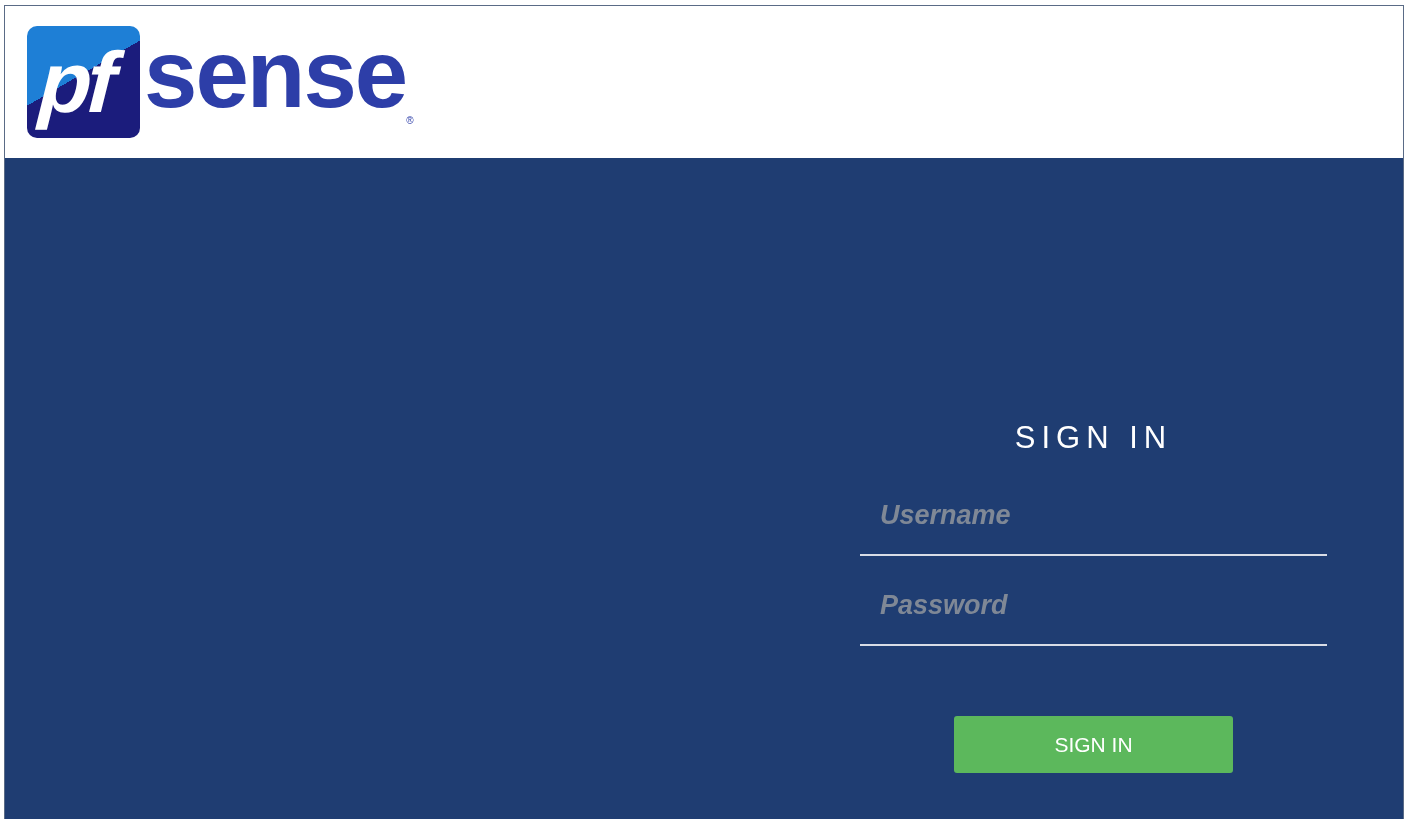  What do you see at coordinates (1093, 744) in the screenshot?
I see `sign-in-button: SIGN IN` at bounding box center [1093, 744].